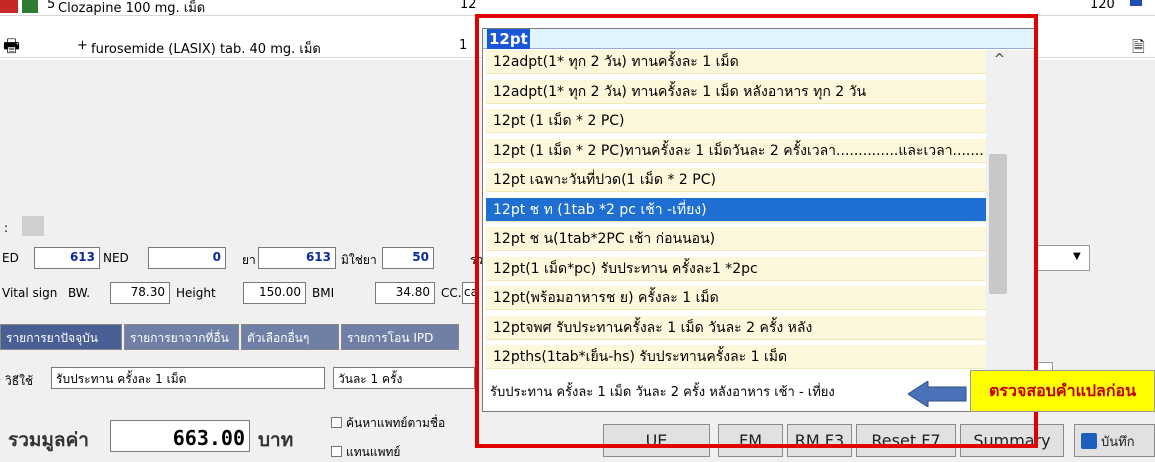 This screenshot has width=1155, height=462. What do you see at coordinates (1102, 6) in the screenshot?
I see `amount-cell: 120` at bounding box center [1102, 6].